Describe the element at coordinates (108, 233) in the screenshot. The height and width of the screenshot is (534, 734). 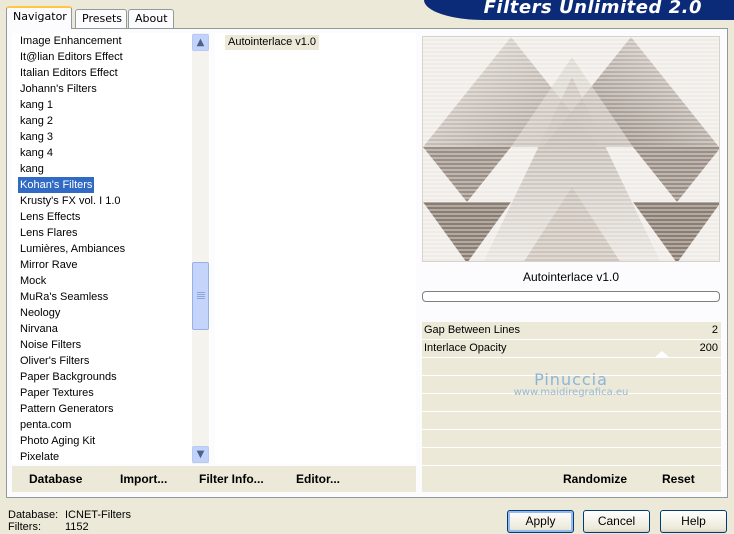
I see `category-item: Lens Flares` at that location.